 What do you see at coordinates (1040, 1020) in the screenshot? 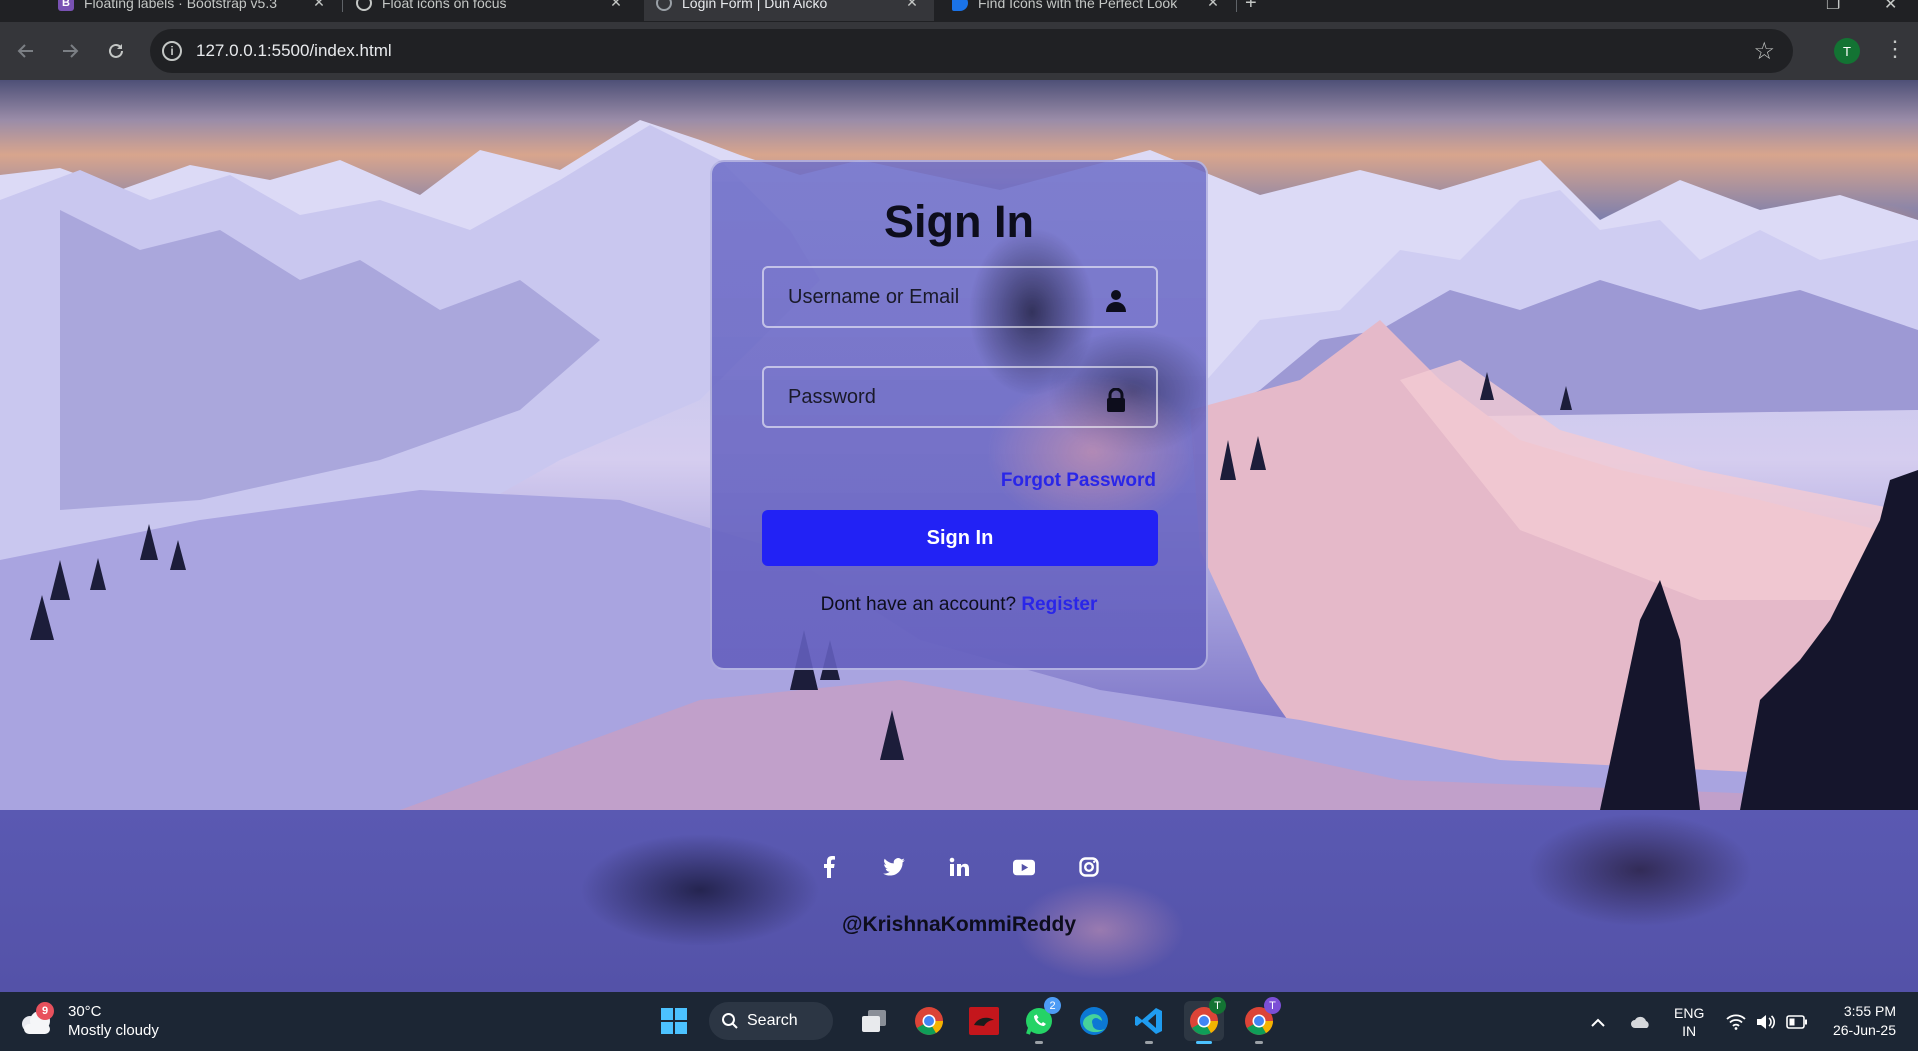
I see `whatsapp-icon: 2` at bounding box center [1040, 1020].